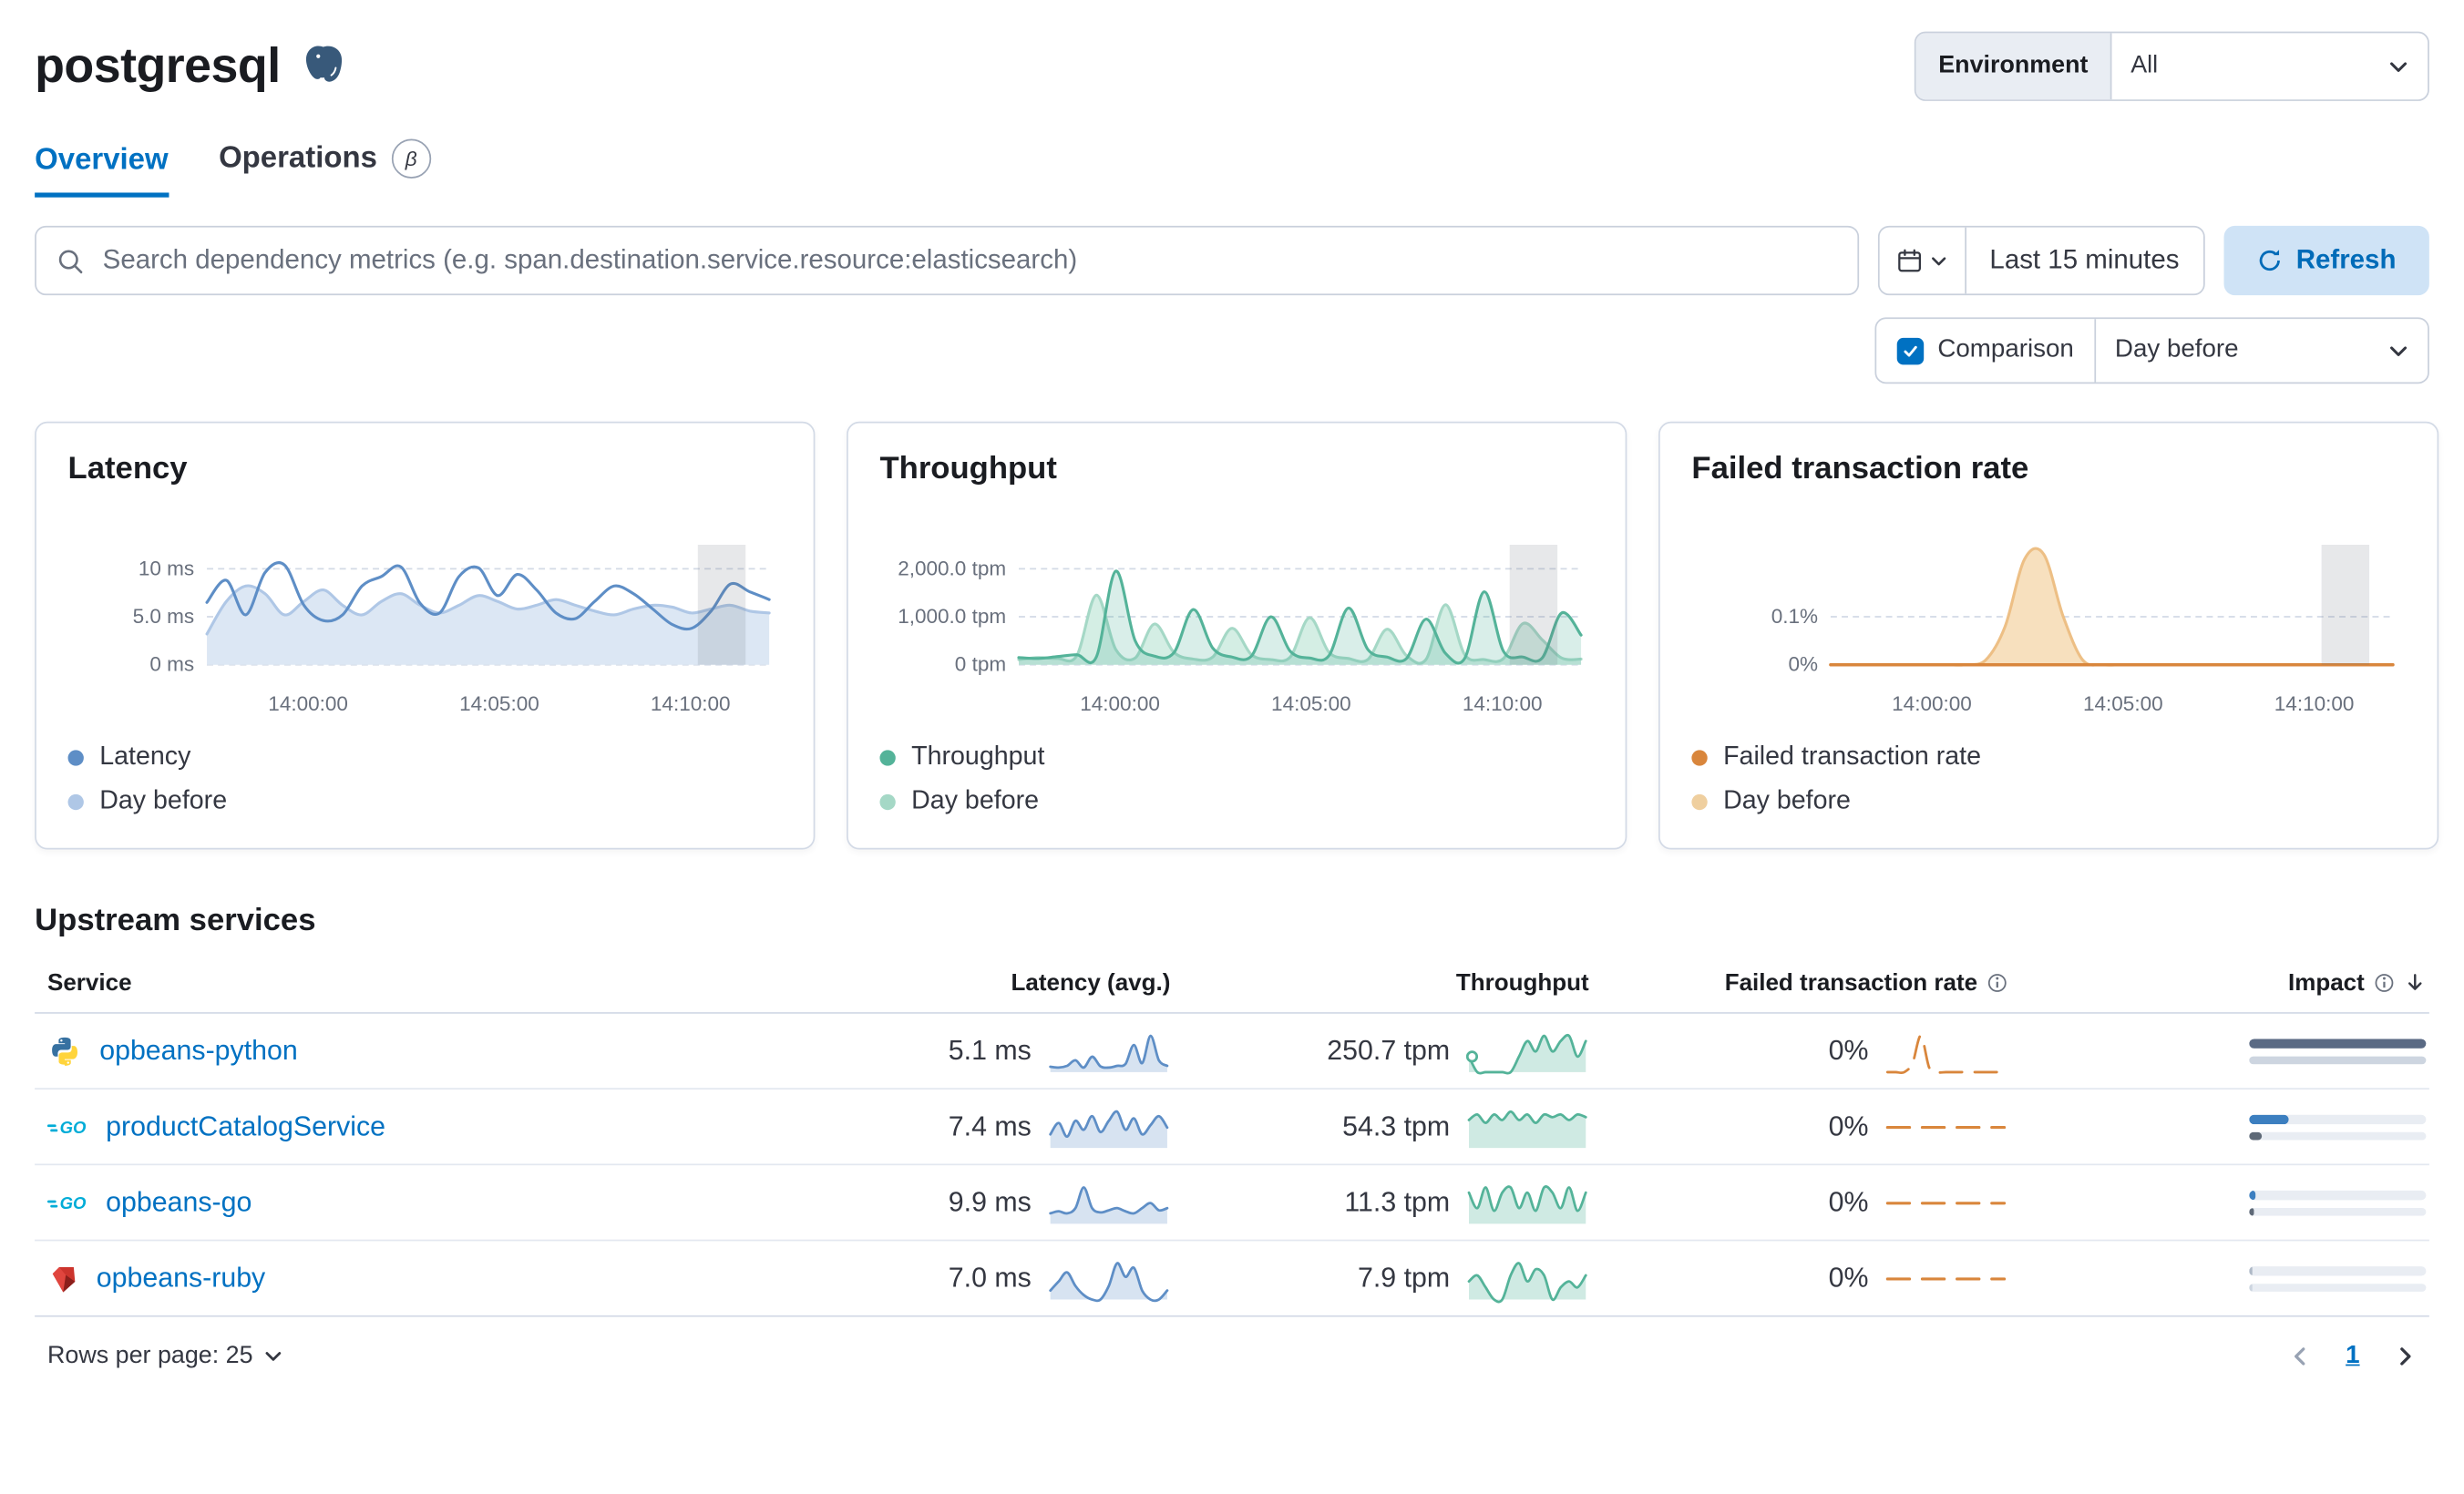 Image resolution: width=2464 pixels, height=1494 pixels. Describe the element at coordinates (952, 617) in the screenshot. I see `svg-text: 1,000.0 tpm` at that location.